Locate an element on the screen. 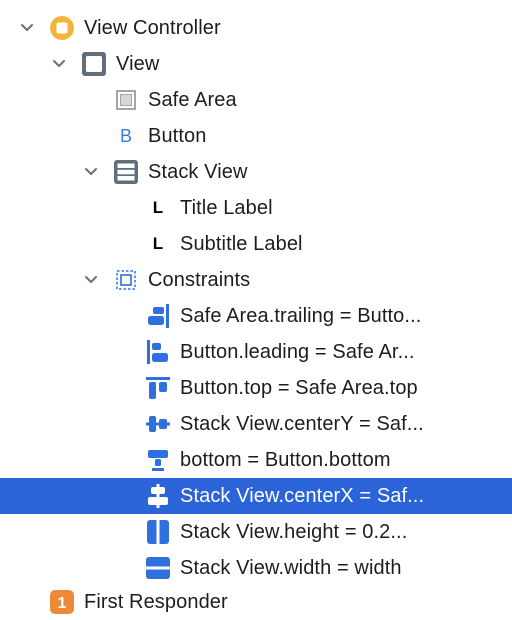 This screenshot has width=512, height=620. button-icon: B is located at coordinates (126, 136).